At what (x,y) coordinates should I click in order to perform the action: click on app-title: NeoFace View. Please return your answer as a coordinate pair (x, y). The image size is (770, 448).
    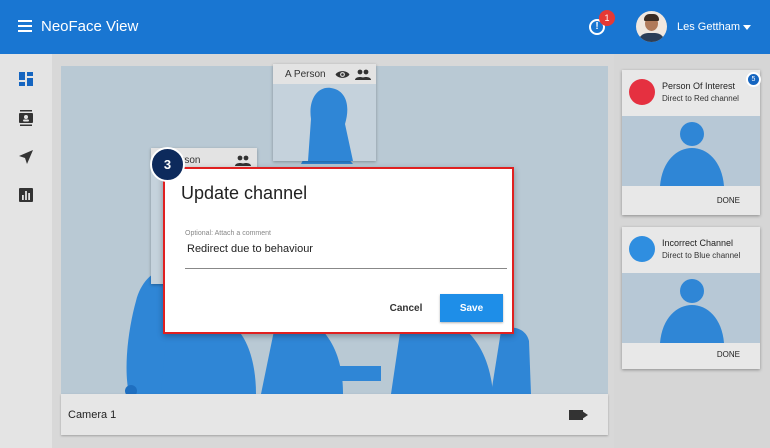
    Looking at the image, I should click on (90, 26).